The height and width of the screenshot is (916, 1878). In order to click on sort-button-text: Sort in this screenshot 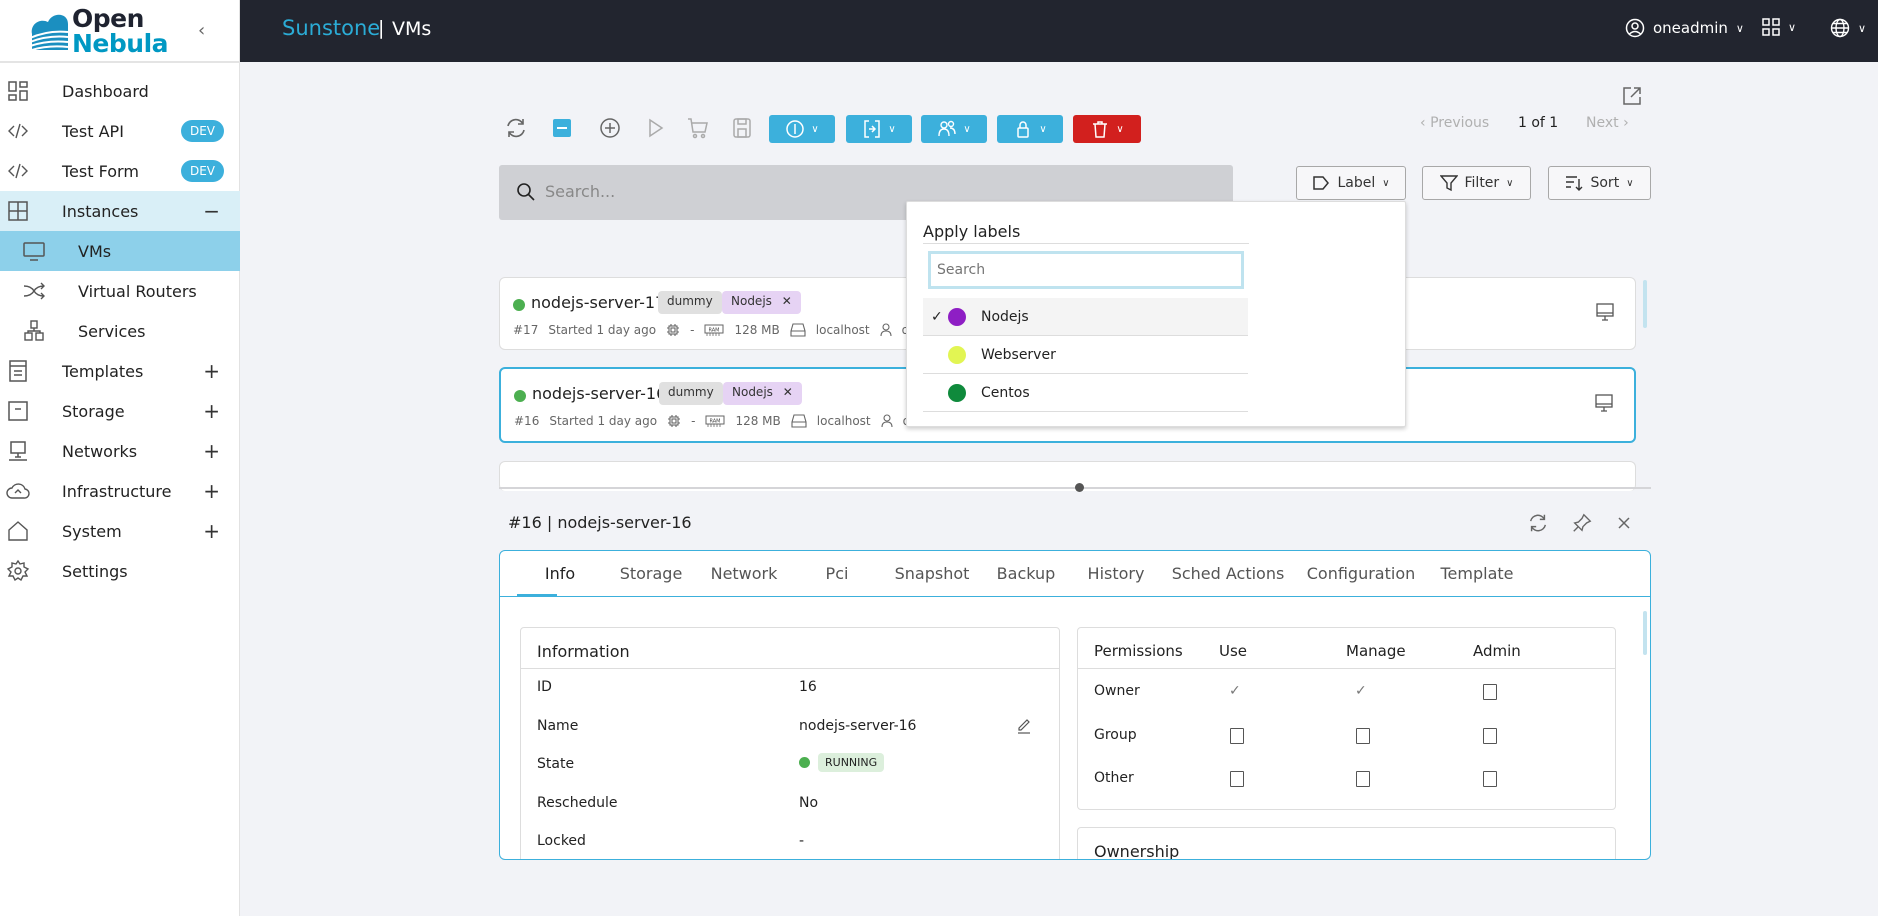, I will do `click(1605, 183)`.